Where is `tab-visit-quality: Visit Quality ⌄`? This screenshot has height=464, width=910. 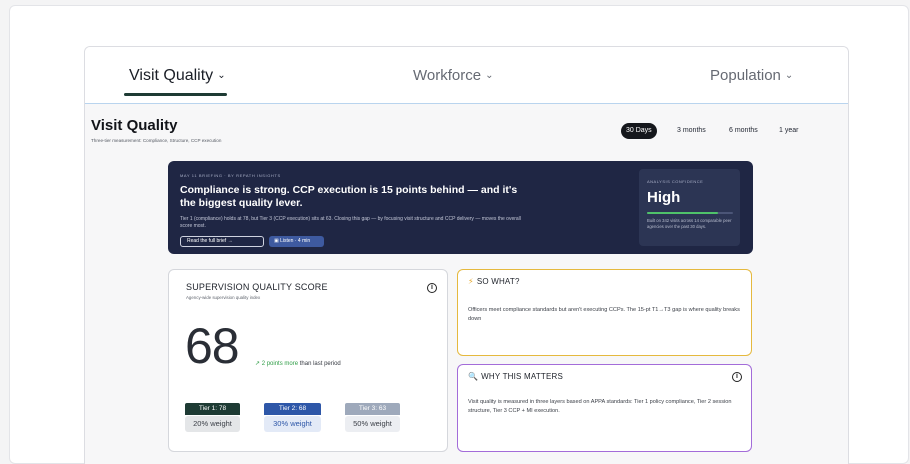
tab-visit-quality: Visit Quality ⌄ is located at coordinates (177, 76).